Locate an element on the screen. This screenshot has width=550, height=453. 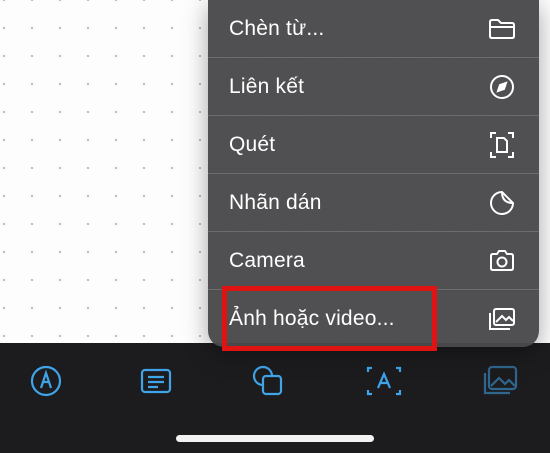
menu-item-label: Liên kết is located at coordinates (267, 86).